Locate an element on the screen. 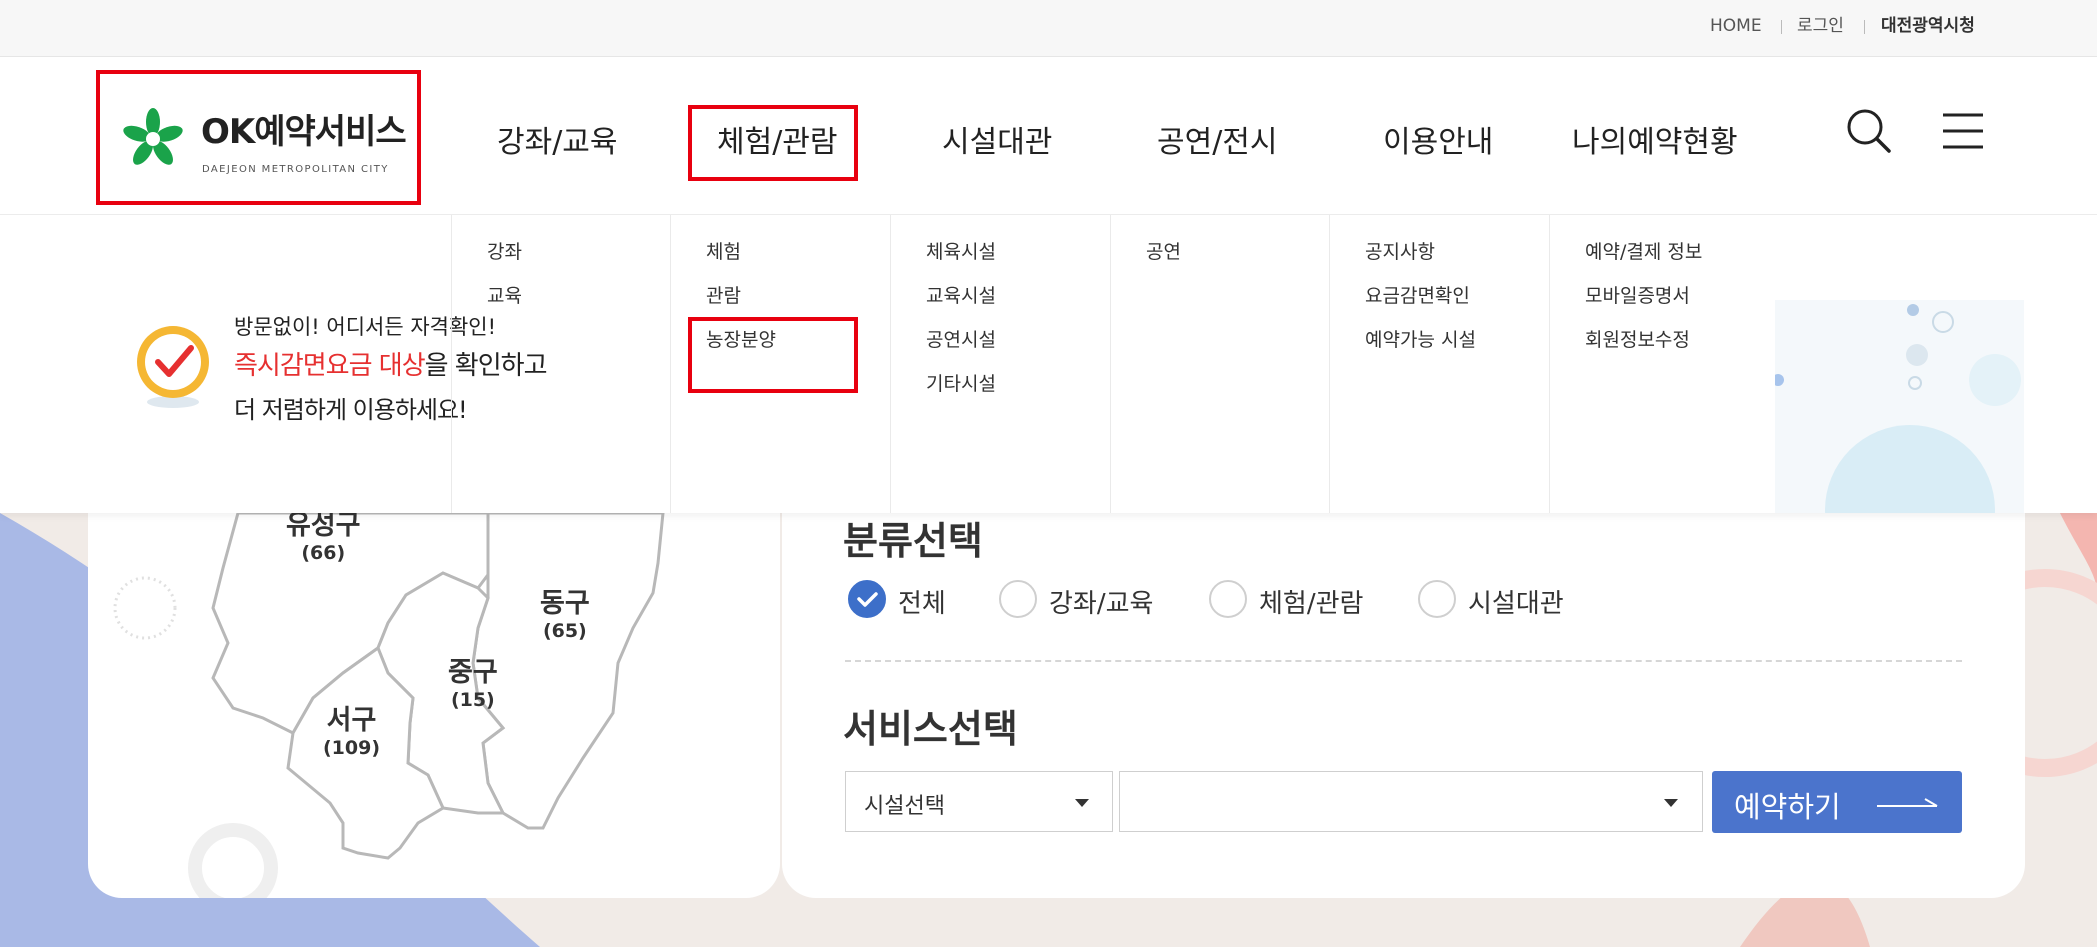 This screenshot has height=947, width=2097. service-title: 서비스선택 is located at coordinates (930, 729).